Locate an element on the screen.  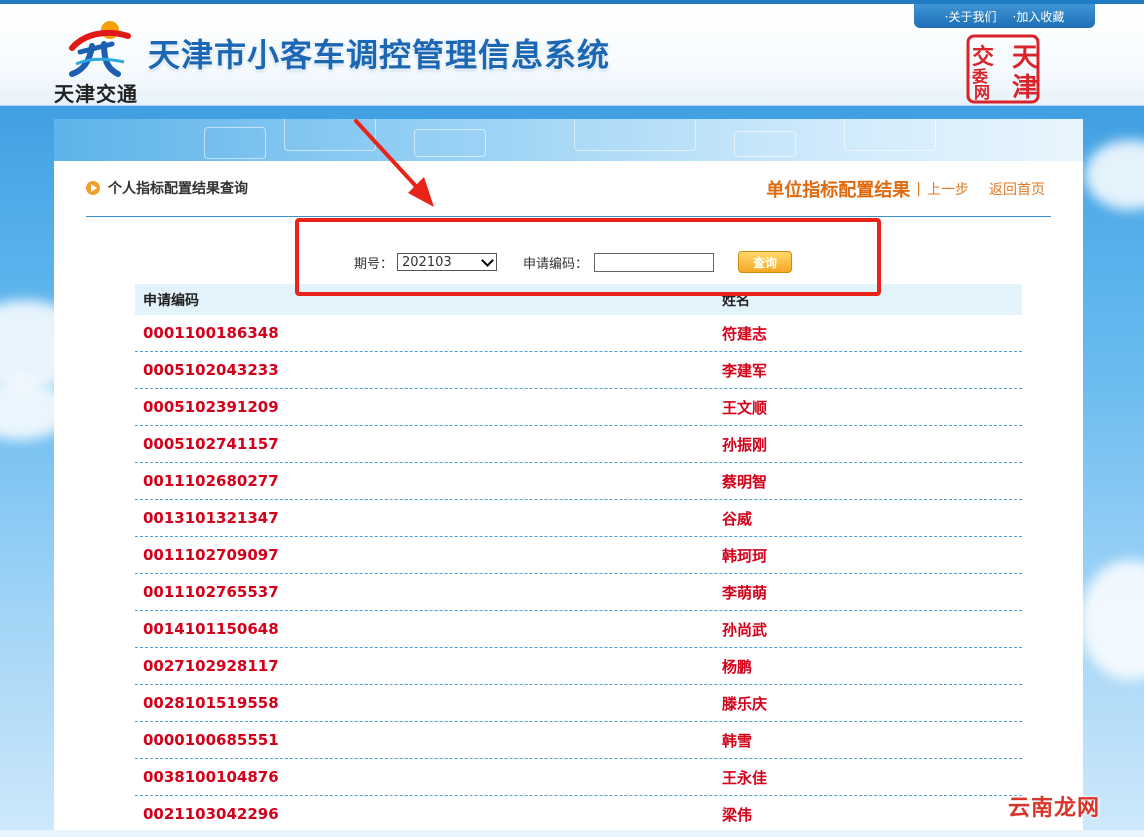
divider is located at coordinates (568, 216).